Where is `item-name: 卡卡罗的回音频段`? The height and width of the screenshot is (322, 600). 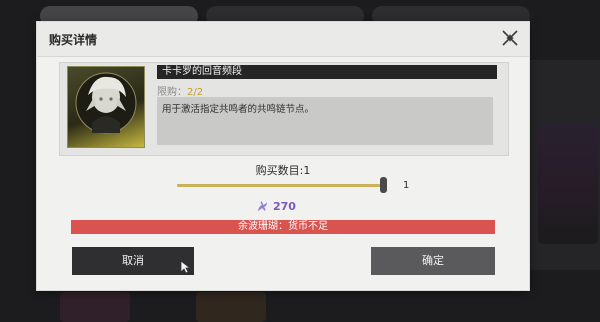 item-name: 卡卡罗的回音频段 is located at coordinates (327, 72).